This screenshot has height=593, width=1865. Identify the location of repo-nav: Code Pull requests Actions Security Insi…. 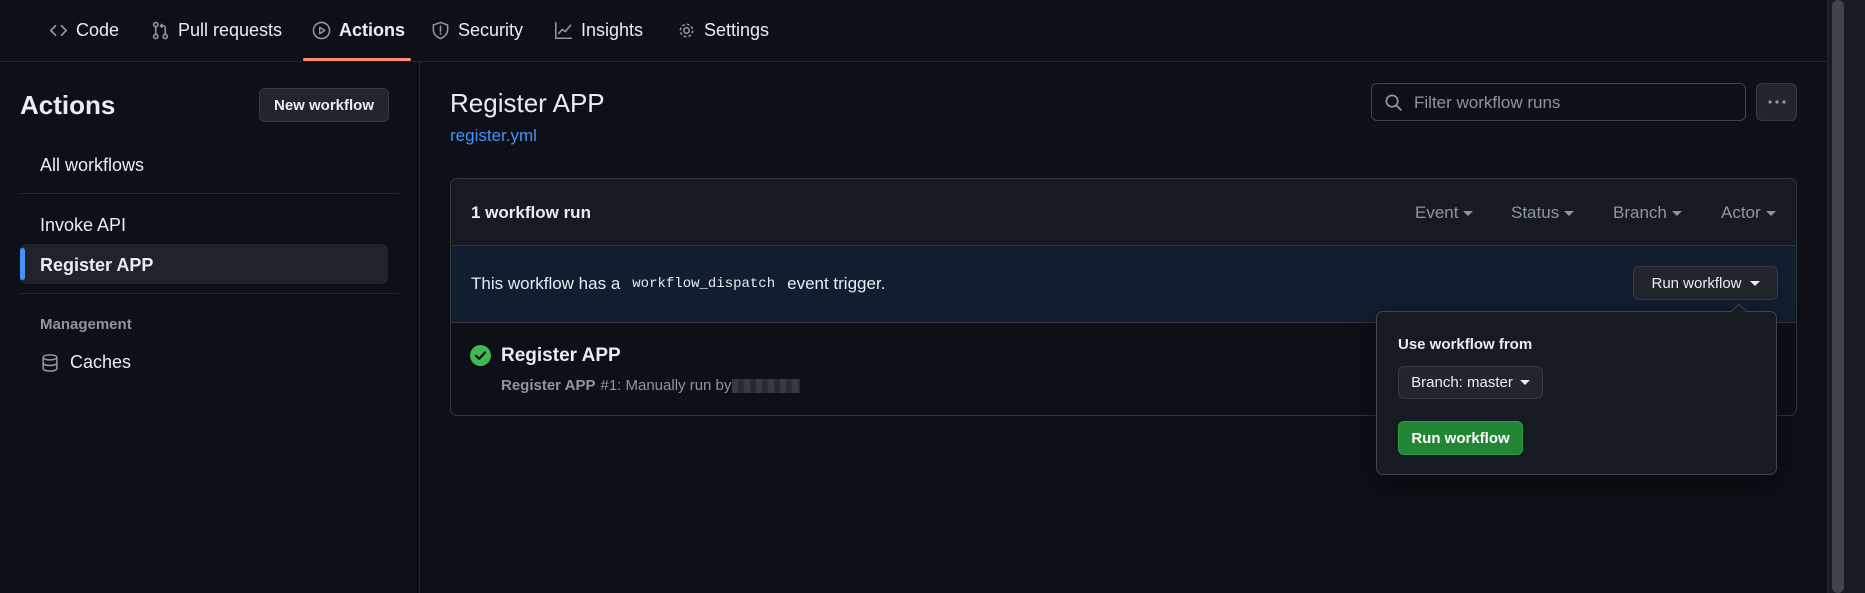
(913, 31).